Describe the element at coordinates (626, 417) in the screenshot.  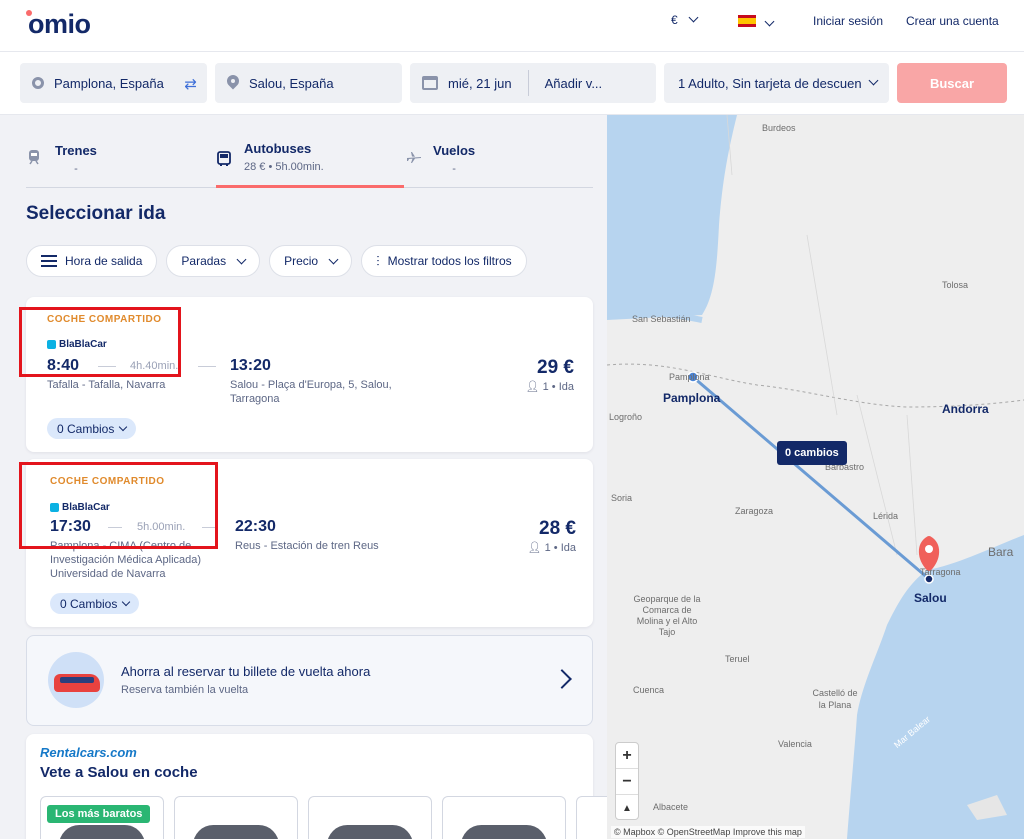
I see `map-label: Logroño` at that location.